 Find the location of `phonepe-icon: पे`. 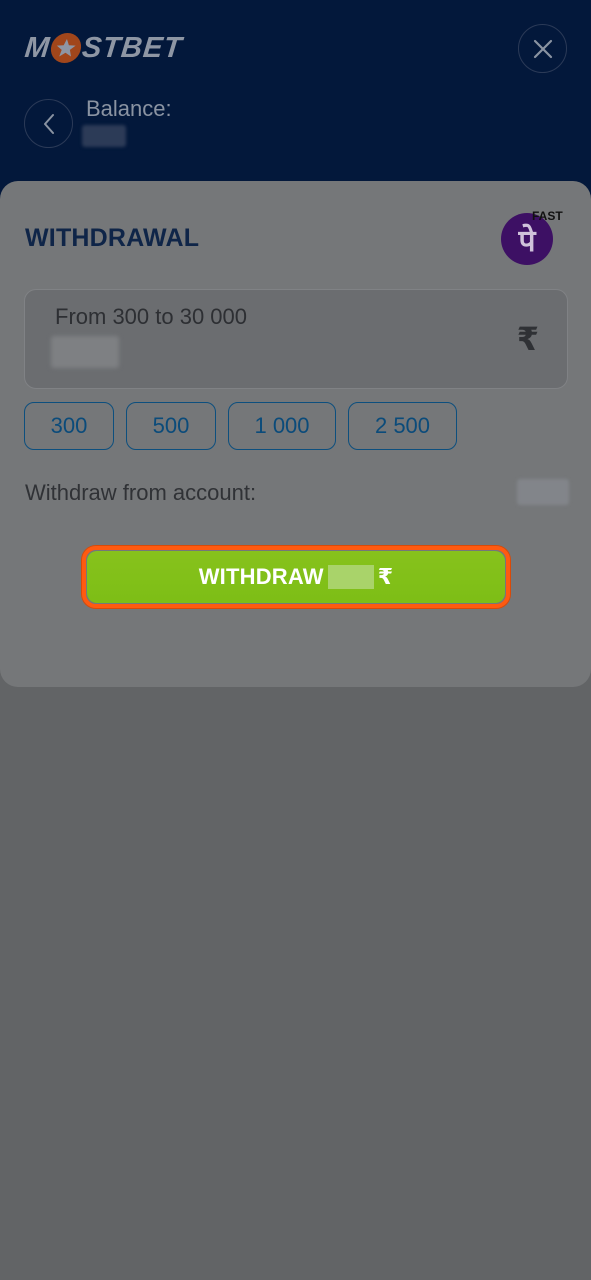

phonepe-icon: पे is located at coordinates (527, 241).